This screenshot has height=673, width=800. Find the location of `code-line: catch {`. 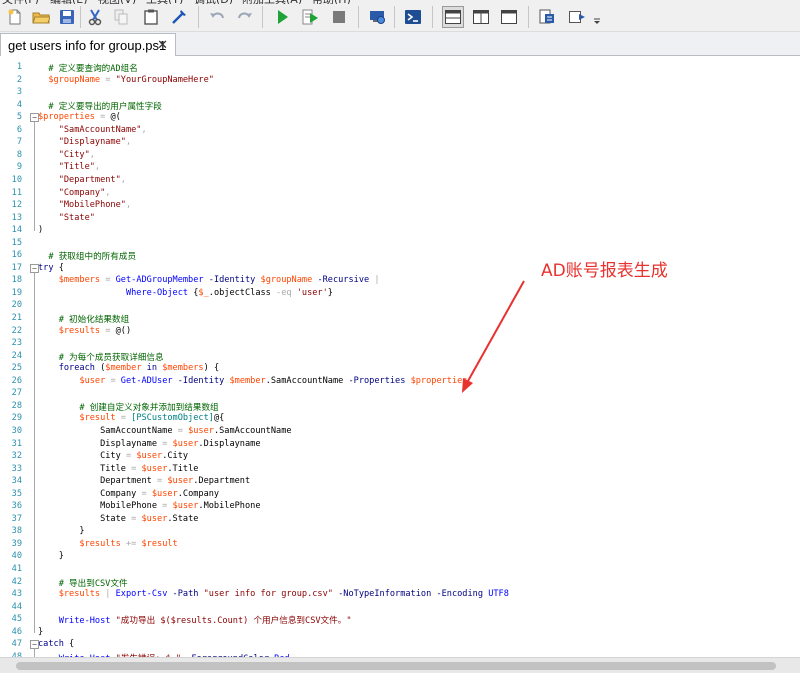

code-line: catch { is located at coordinates (56, 644).